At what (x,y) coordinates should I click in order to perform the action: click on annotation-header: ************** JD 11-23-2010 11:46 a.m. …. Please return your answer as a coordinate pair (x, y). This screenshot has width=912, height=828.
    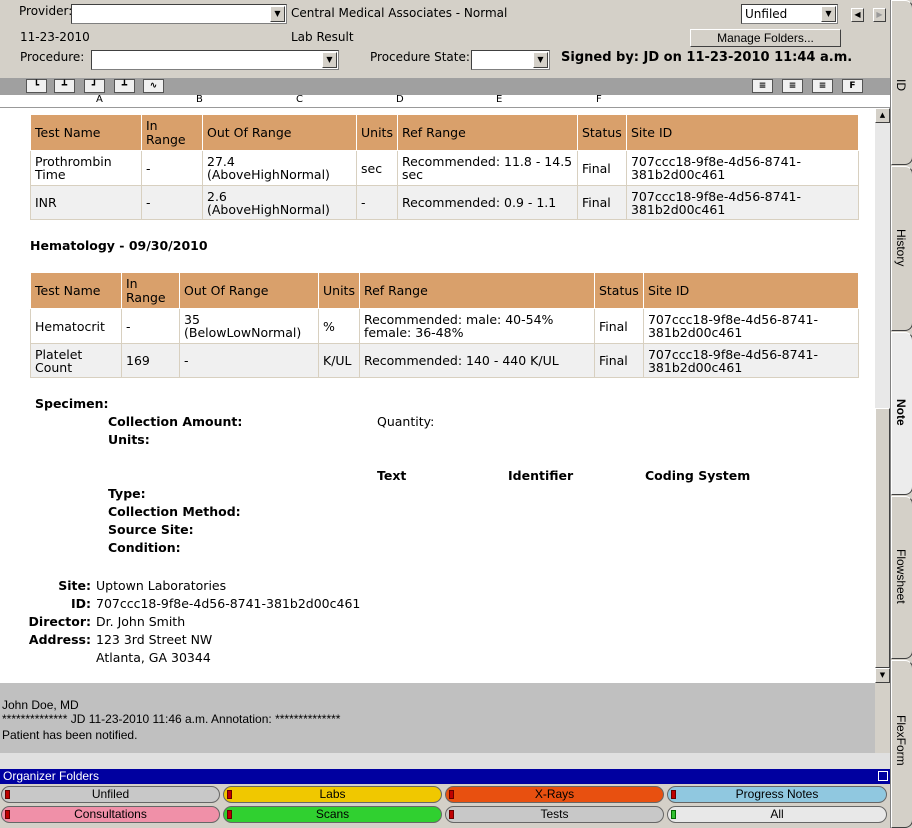
    Looking at the image, I should click on (171, 719).